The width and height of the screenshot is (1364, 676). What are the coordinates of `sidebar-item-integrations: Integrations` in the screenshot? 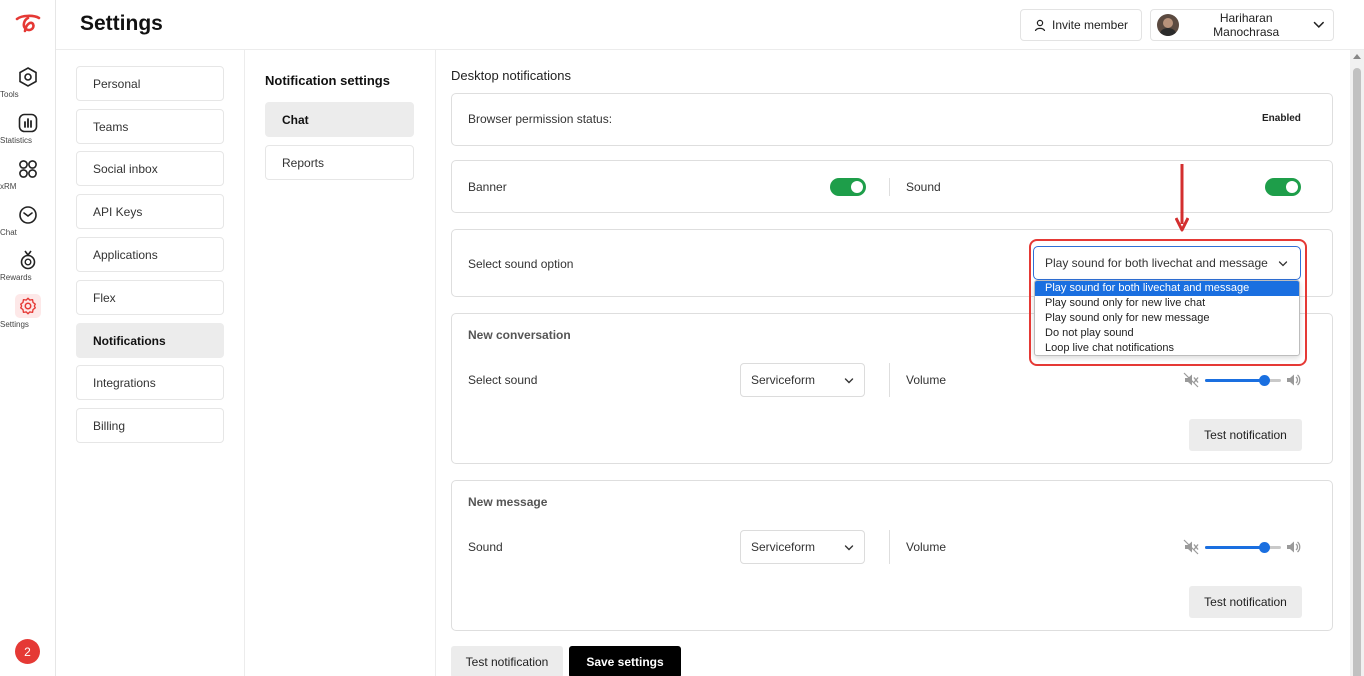 It's located at (150, 382).